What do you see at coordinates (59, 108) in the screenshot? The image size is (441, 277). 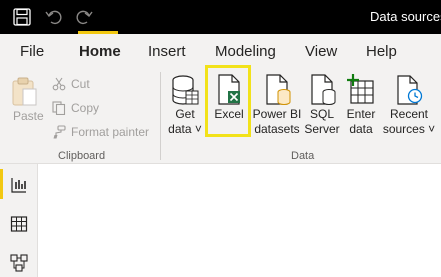 I see `copy-icon` at bounding box center [59, 108].